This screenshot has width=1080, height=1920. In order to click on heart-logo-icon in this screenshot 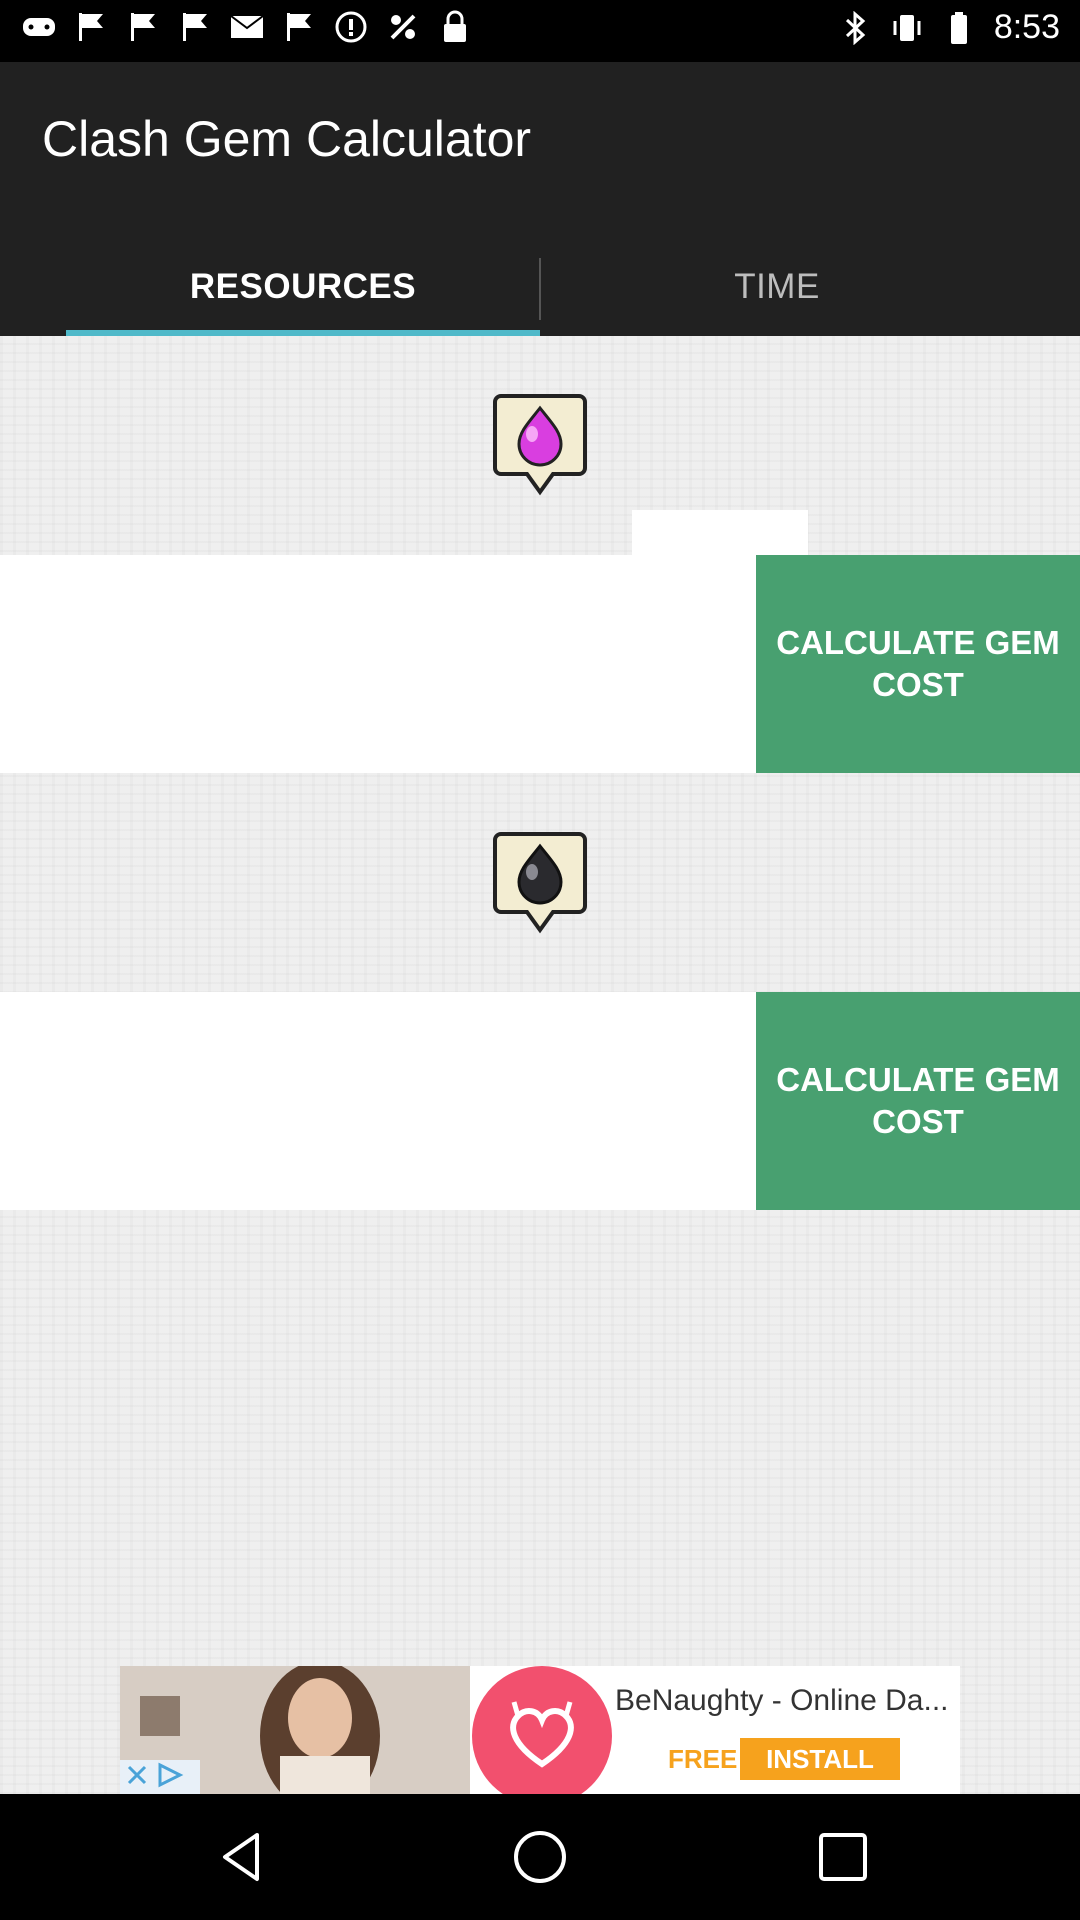, I will do `click(542, 1730)`.